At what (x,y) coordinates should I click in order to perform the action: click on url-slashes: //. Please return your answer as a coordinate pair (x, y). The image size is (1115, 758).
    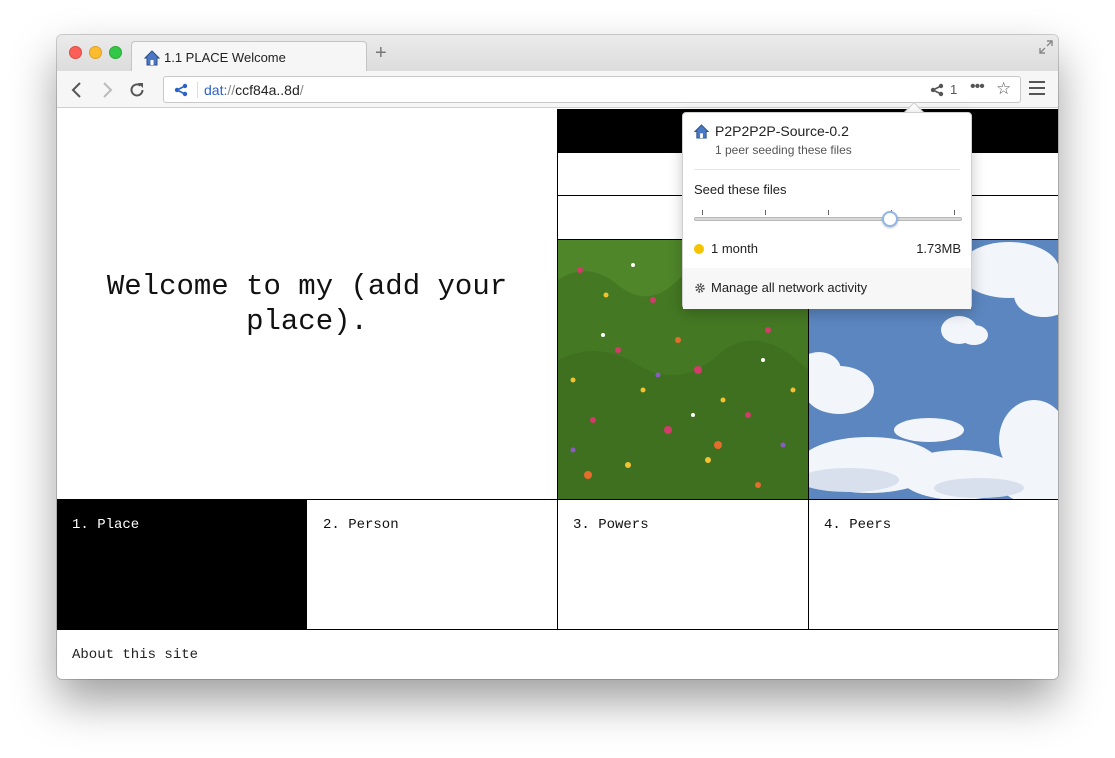
    Looking at the image, I should click on (231, 90).